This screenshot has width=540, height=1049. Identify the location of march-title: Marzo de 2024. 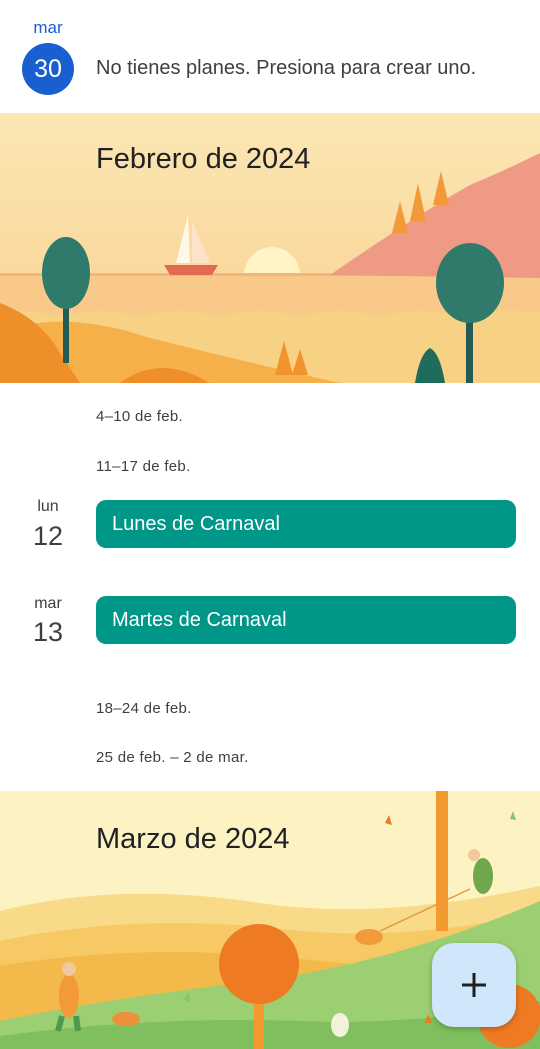
(193, 839).